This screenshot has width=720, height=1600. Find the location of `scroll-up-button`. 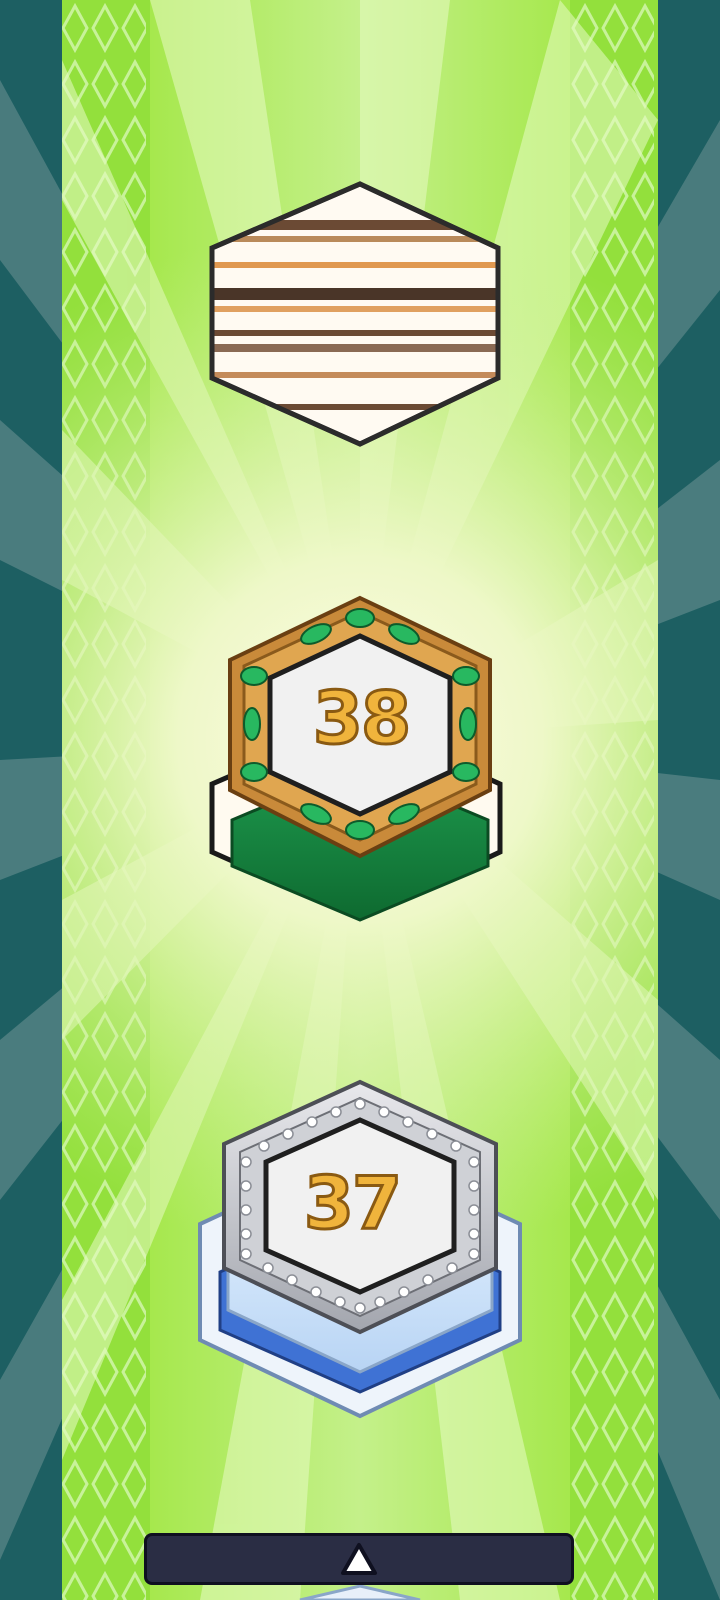

scroll-up-button is located at coordinates (359, 1559).